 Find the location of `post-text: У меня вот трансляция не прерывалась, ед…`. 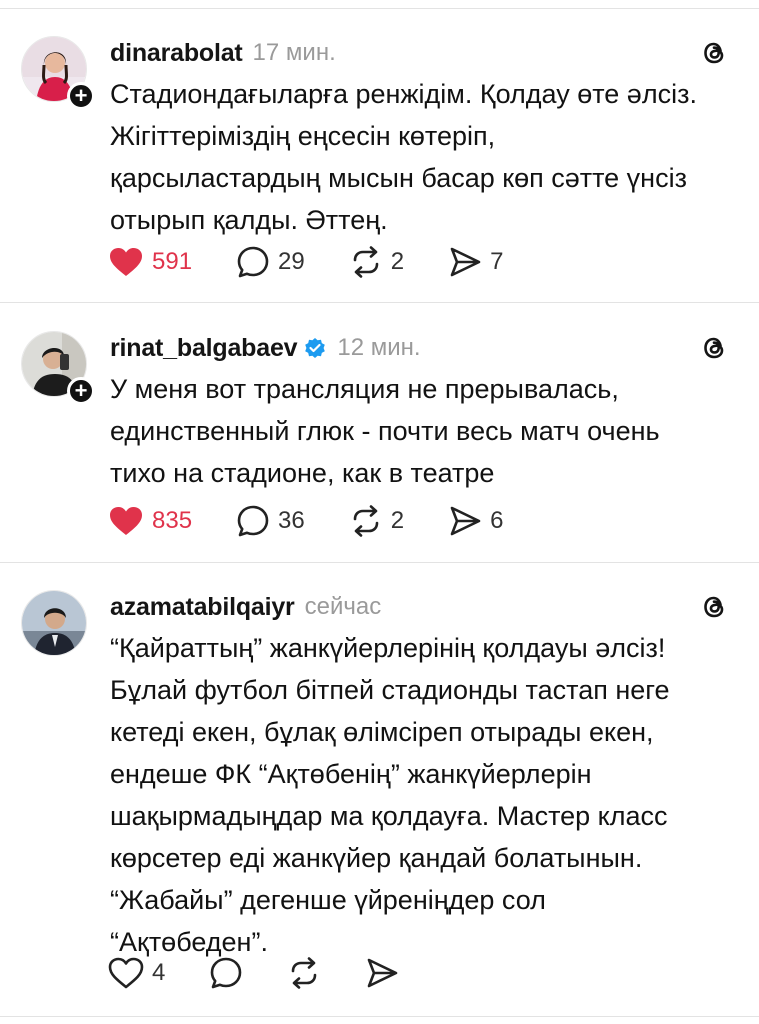

post-text: У меня вот трансляция не прерывалась, ед… is located at coordinates (425, 431).